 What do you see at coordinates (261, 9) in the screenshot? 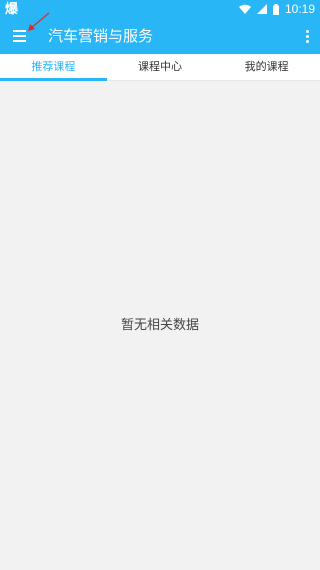
I see `cellular-signal-icon` at bounding box center [261, 9].